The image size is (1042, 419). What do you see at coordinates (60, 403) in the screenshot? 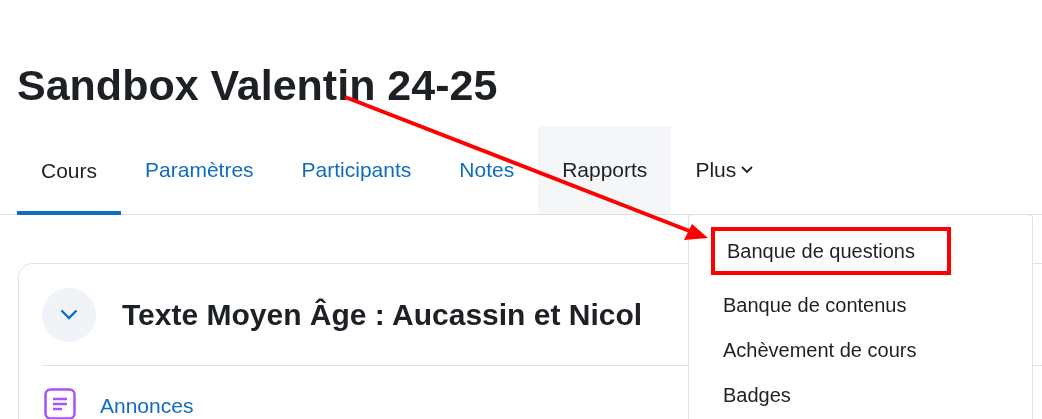
I see `forum-icon` at bounding box center [60, 403].